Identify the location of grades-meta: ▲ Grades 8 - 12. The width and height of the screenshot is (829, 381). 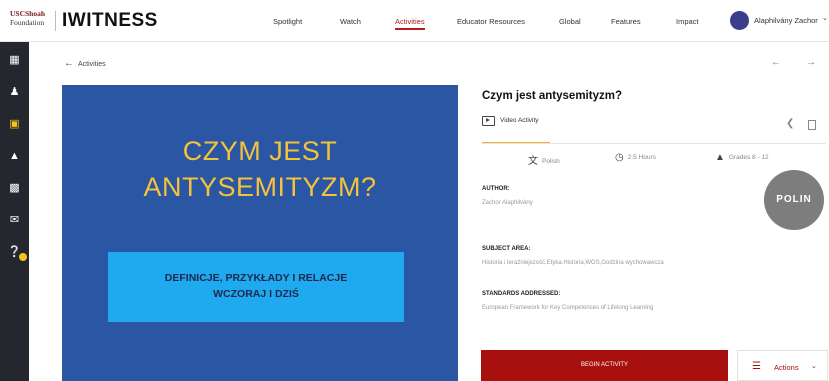
(742, 157).